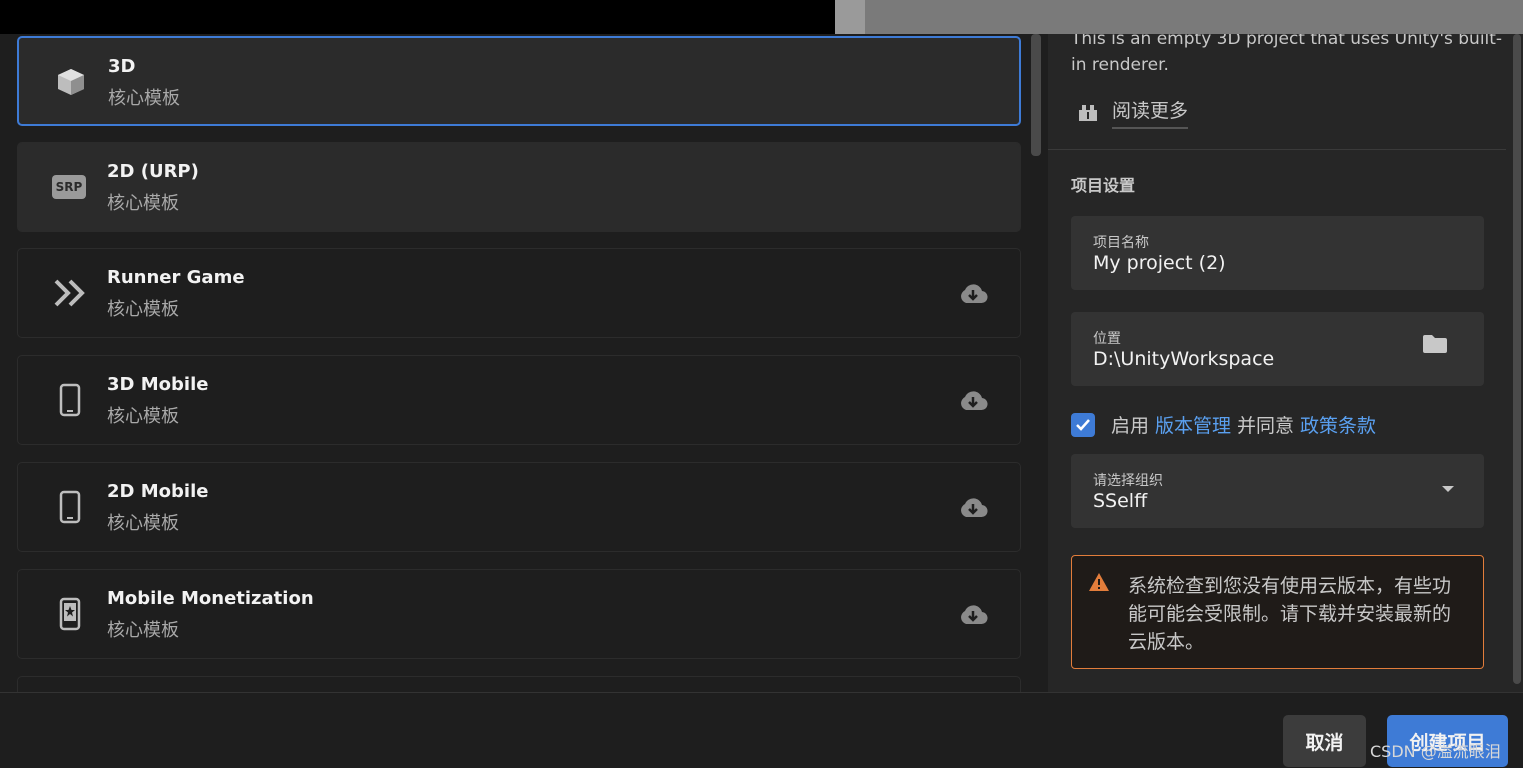 The image size is (1523, 768). What do you see at coordinates (176, 277) in the screenshot?
I see `template-name: Runner Game` at bounding box center [176, 277].